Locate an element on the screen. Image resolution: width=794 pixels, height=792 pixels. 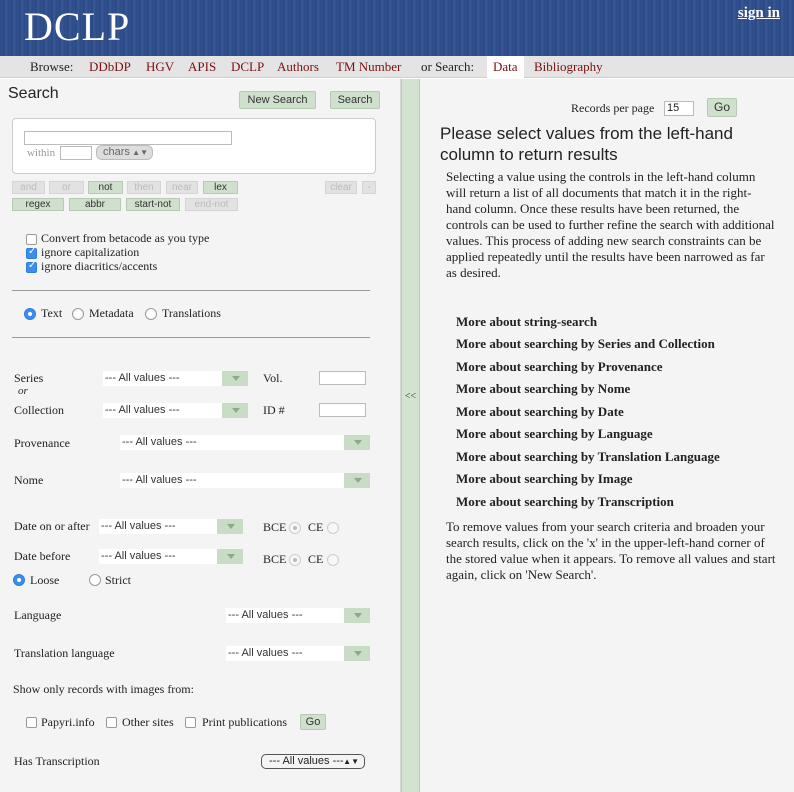
betacode-checkbox is located at coordinates (31, 239).